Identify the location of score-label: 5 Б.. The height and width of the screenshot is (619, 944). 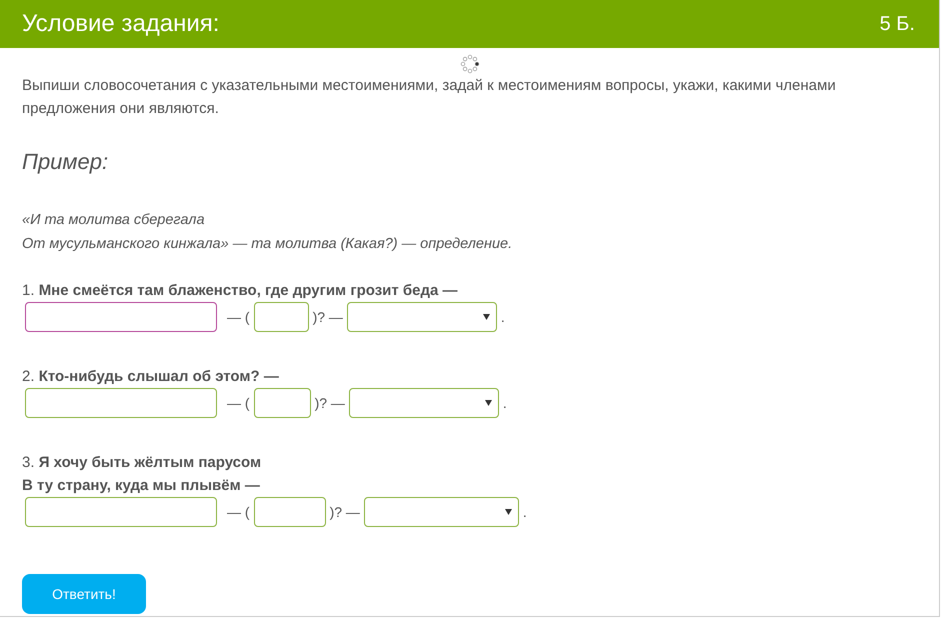
(897, 24).